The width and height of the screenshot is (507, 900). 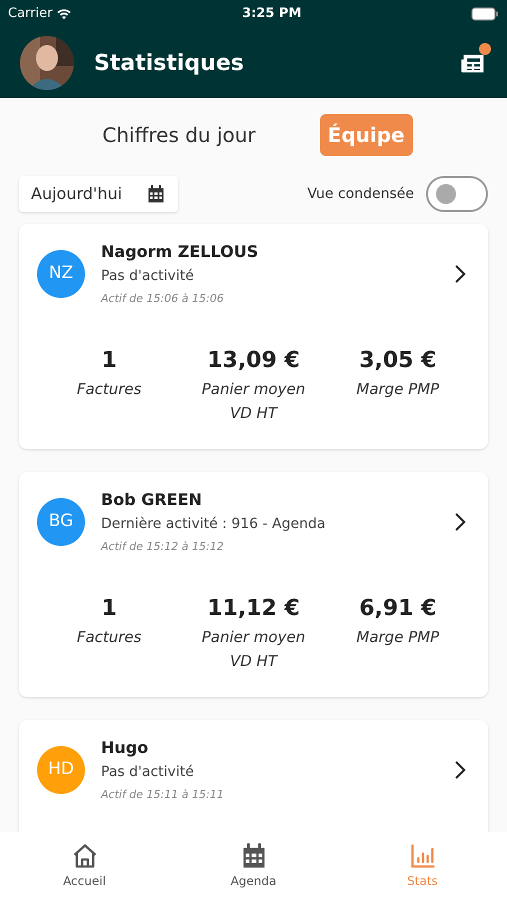 What do you see at coordinates (61, 274) in the screenshot?
I see `initials-avatar: NZ` at bounding box center [61, 274].